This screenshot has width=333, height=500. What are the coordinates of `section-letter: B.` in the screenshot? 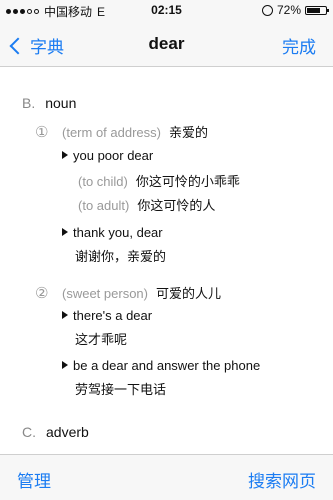 It's located at (29, 103).